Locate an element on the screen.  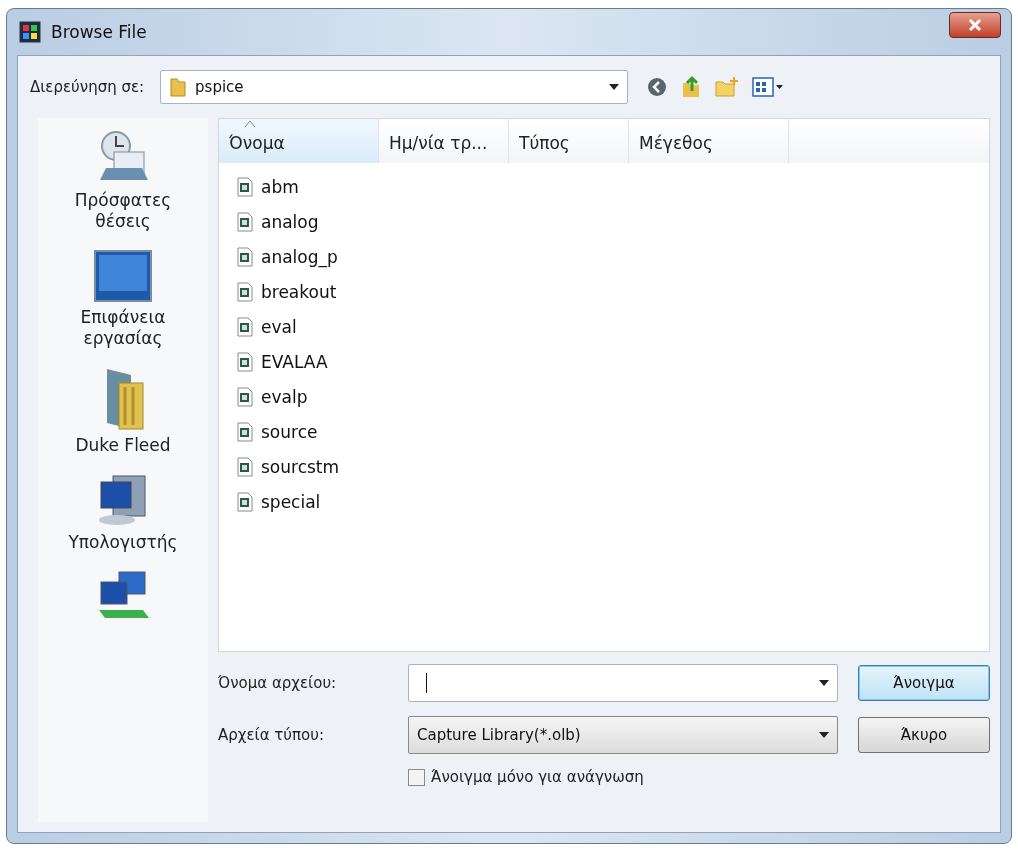
close-button is located at coordinates (975, 25).